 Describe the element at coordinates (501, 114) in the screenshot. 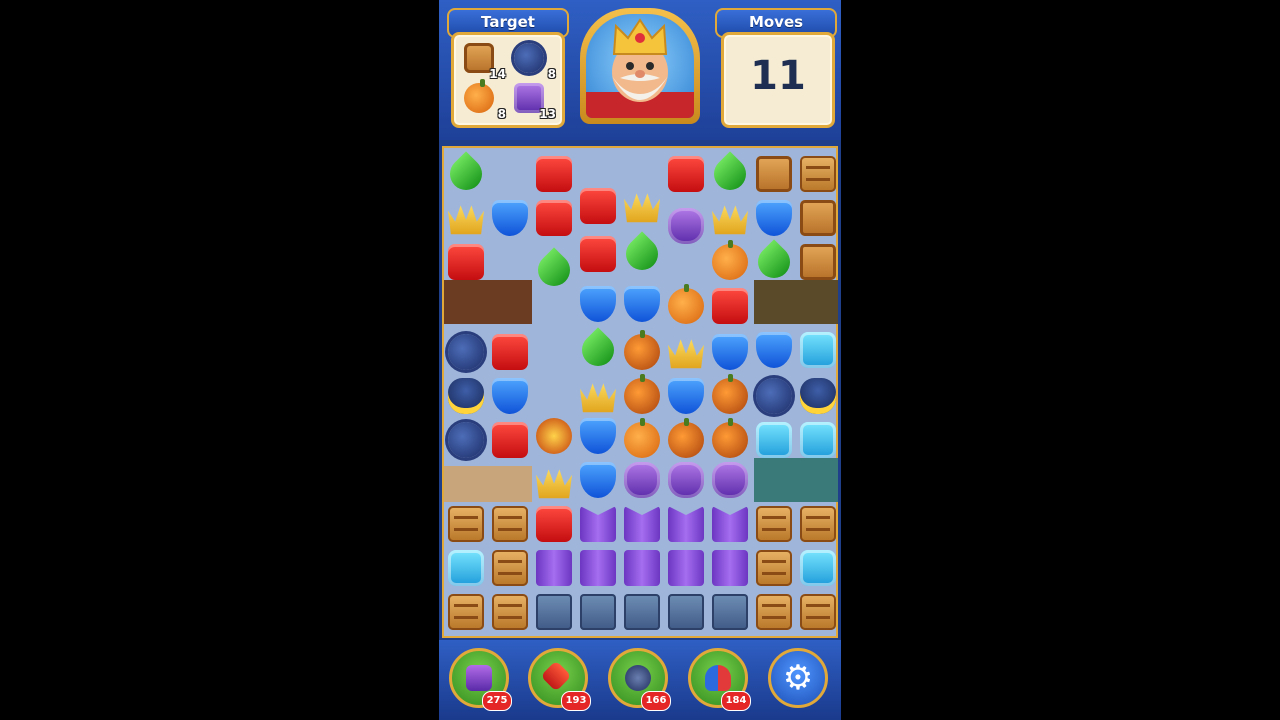

I see `target-pumpkin-count: 8` at that location.